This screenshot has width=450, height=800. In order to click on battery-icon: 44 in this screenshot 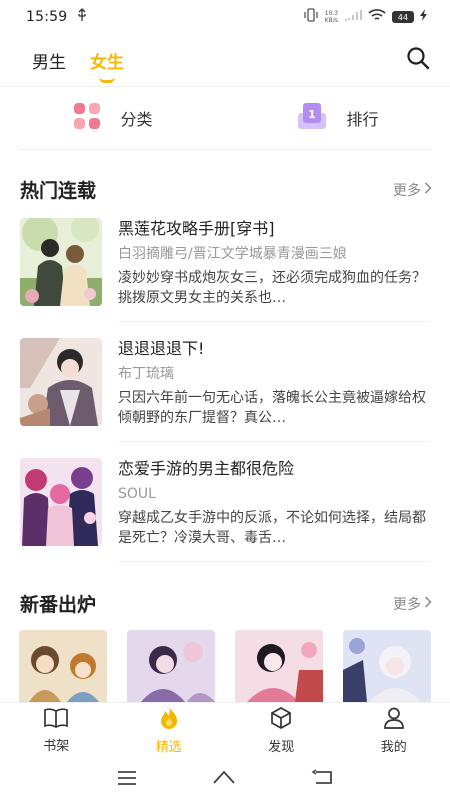, I will do `click(403, 17)`.